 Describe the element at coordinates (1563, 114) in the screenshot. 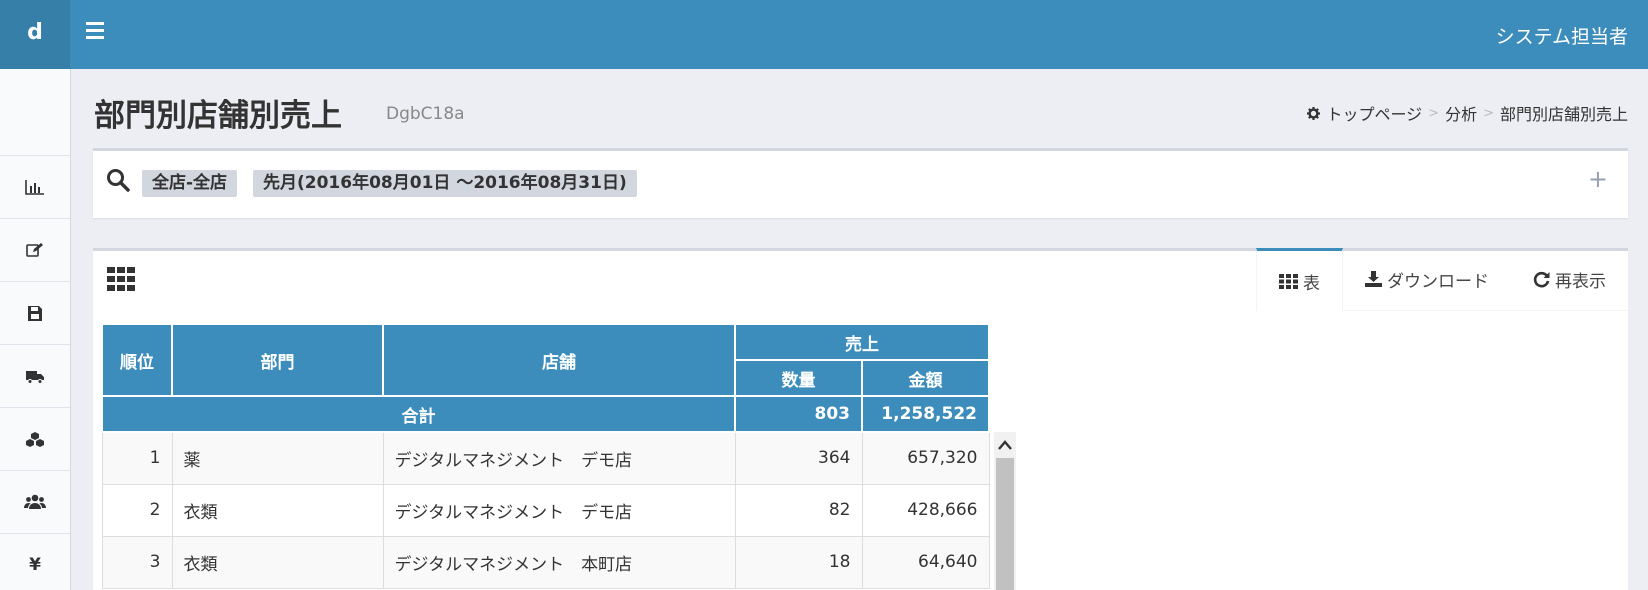

I see `breadcrumb-current: 部門別店舗別売上` at that location.